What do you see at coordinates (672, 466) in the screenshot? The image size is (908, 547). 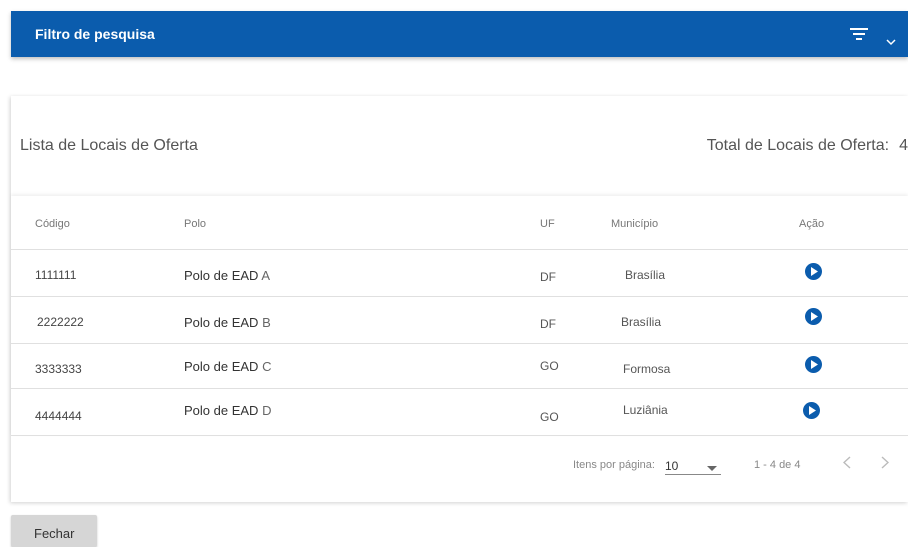 I see `page-size-value: 10` at bounding box center [672, 466].